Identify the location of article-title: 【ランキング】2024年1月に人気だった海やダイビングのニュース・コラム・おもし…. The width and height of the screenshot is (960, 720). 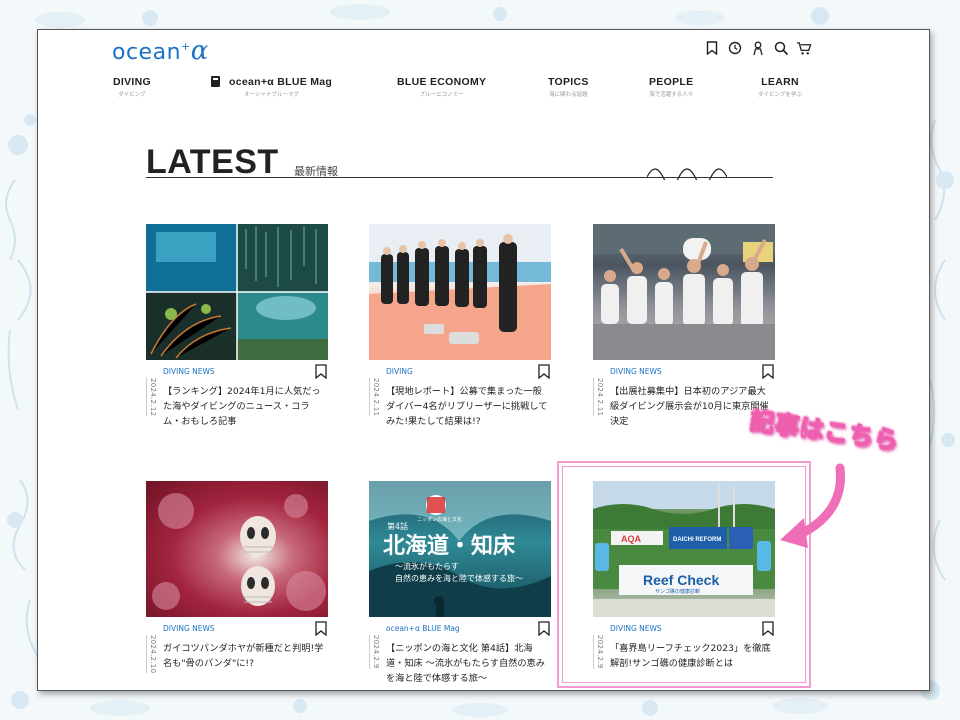
(245, 406).